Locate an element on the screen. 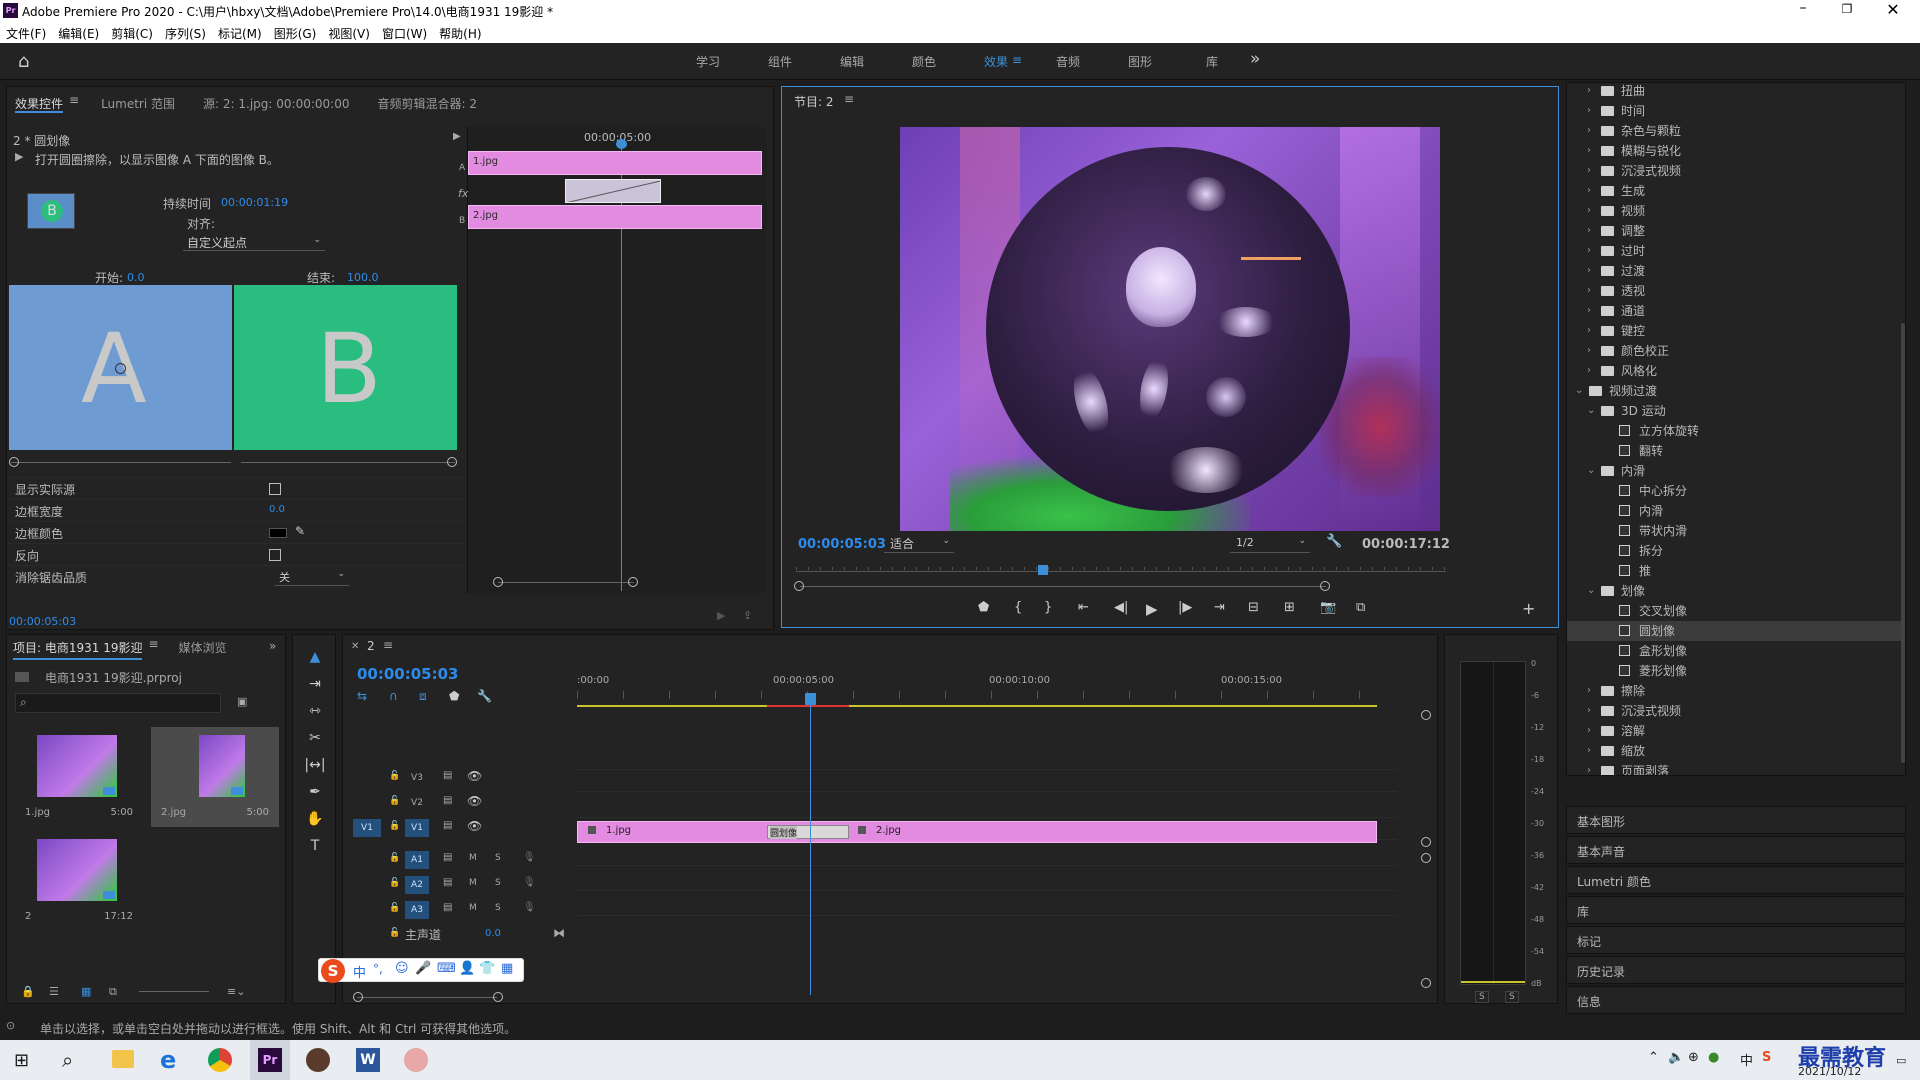 The width and height of the screenshot is (1920, 1080). restore-icon: ❐ is located at coordinates (1847, 9).